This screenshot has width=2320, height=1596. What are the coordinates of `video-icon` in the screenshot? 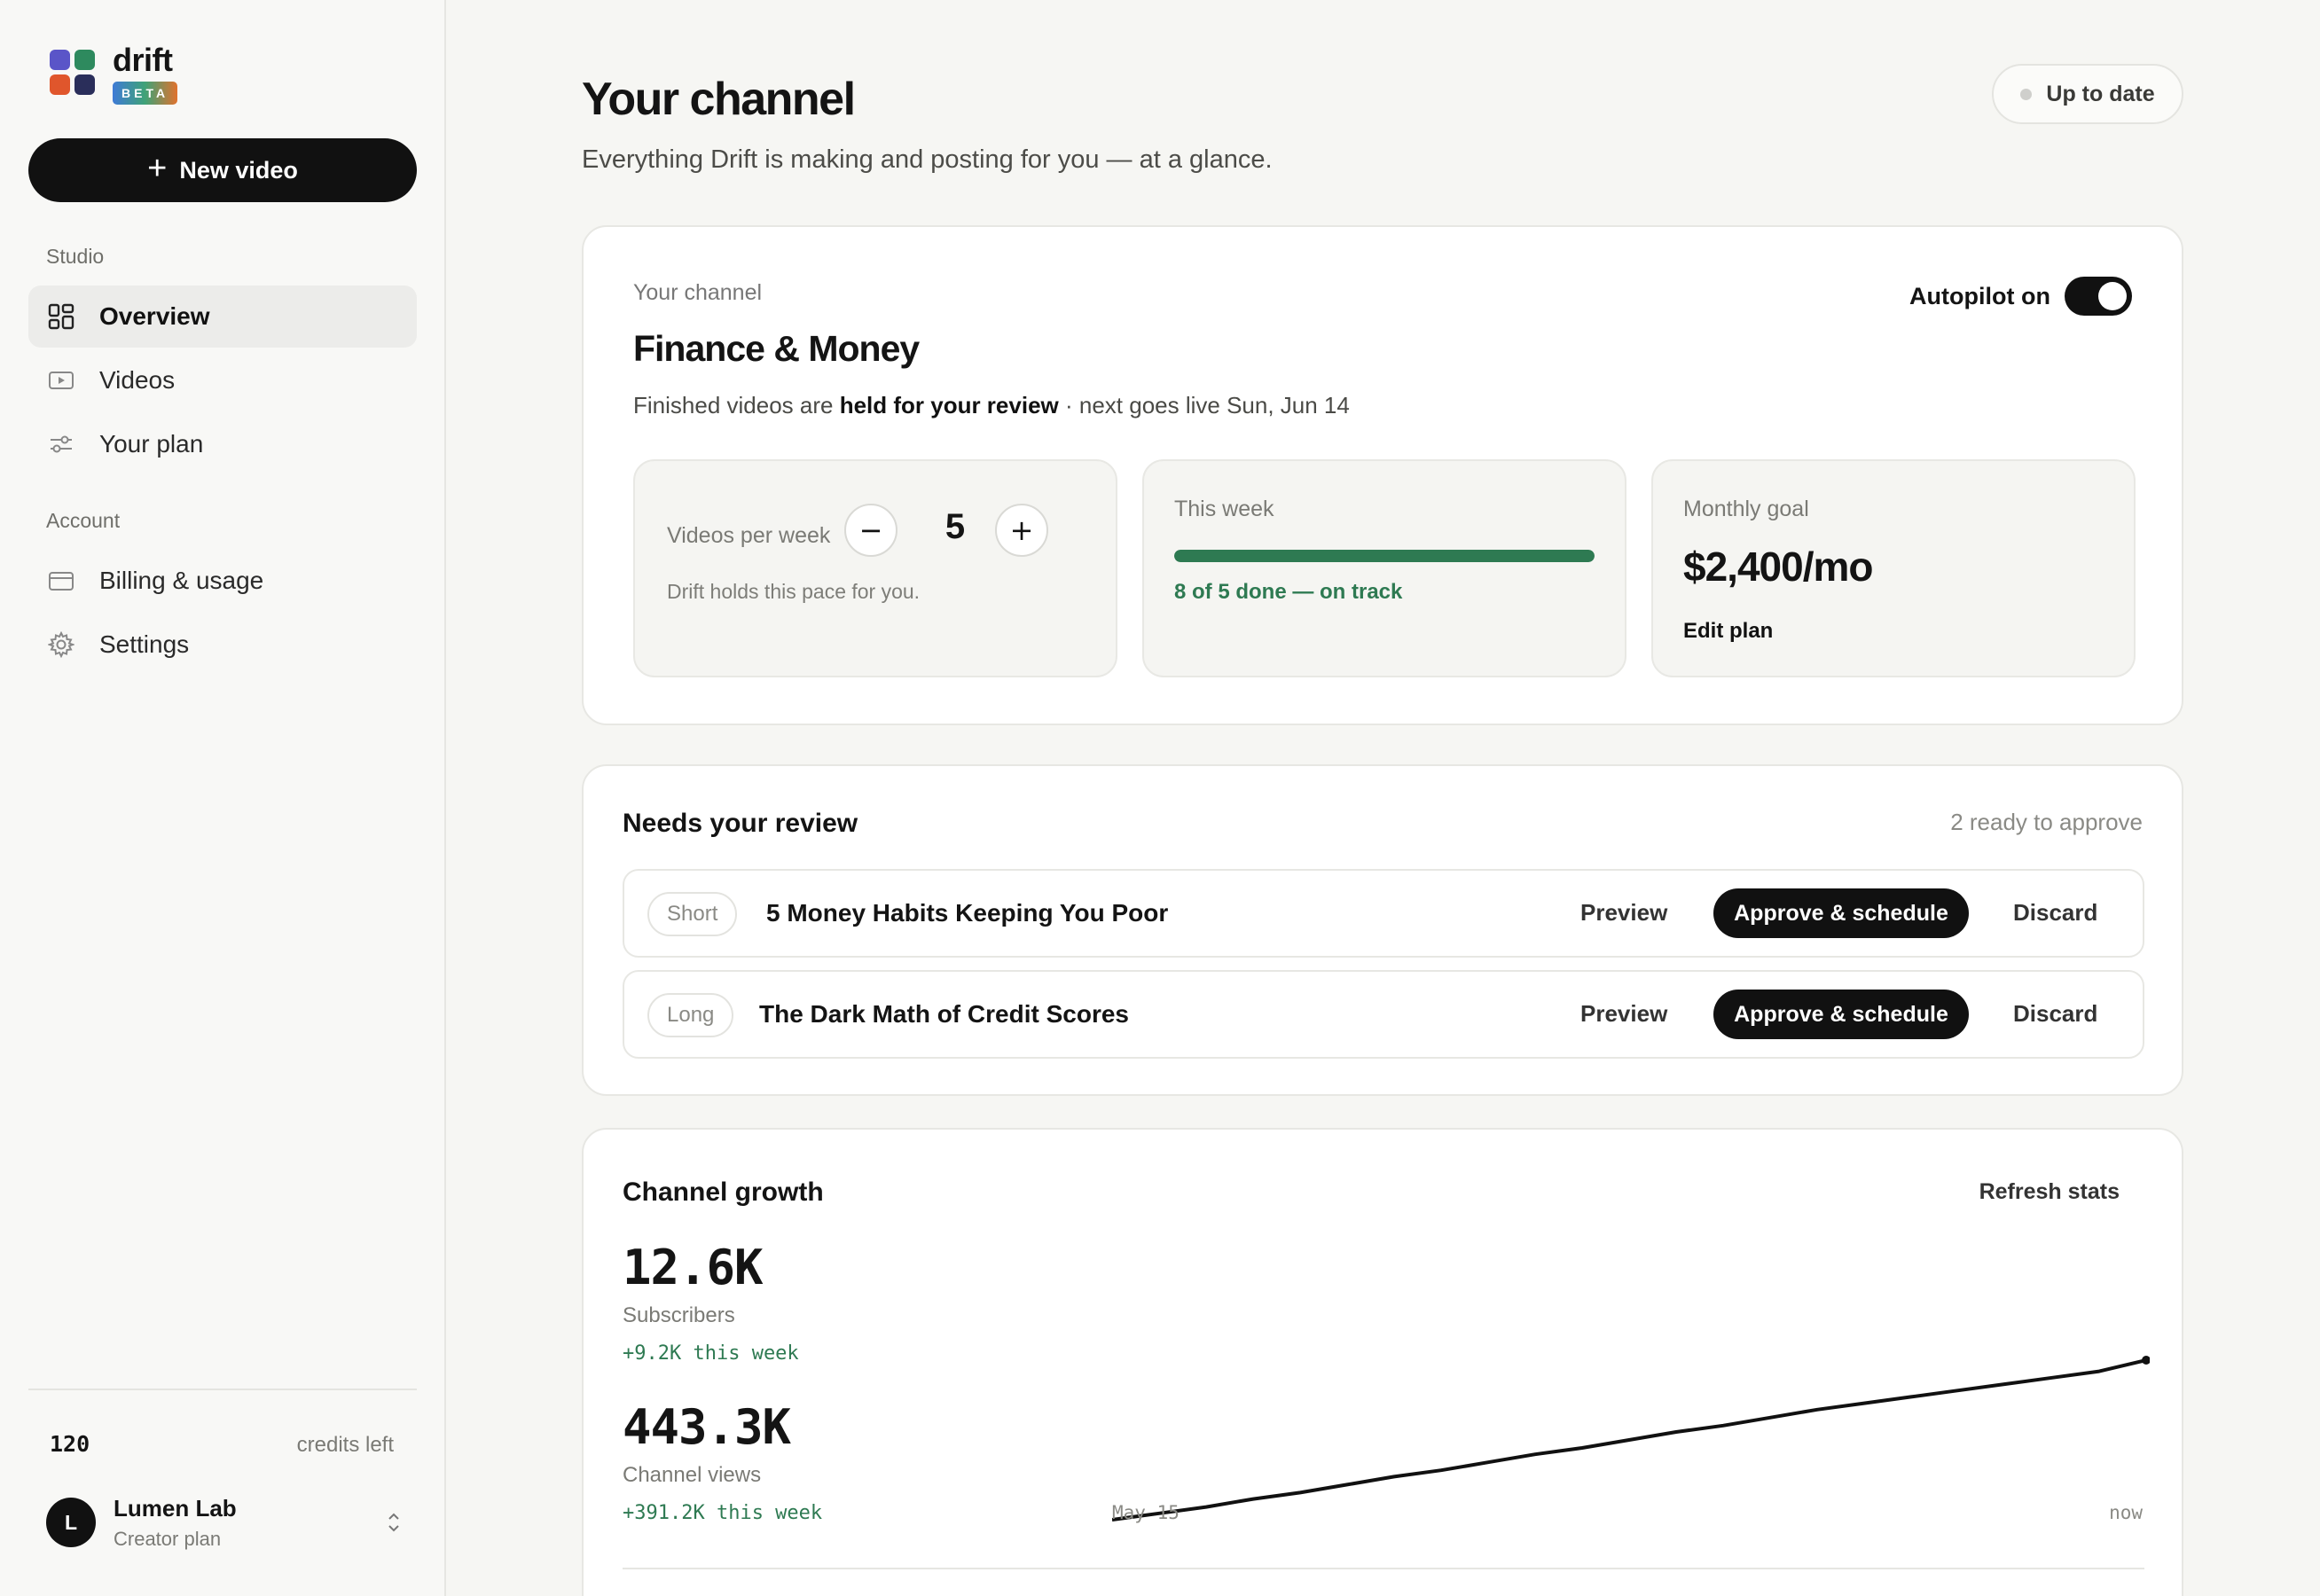 It's located at (61, 380).